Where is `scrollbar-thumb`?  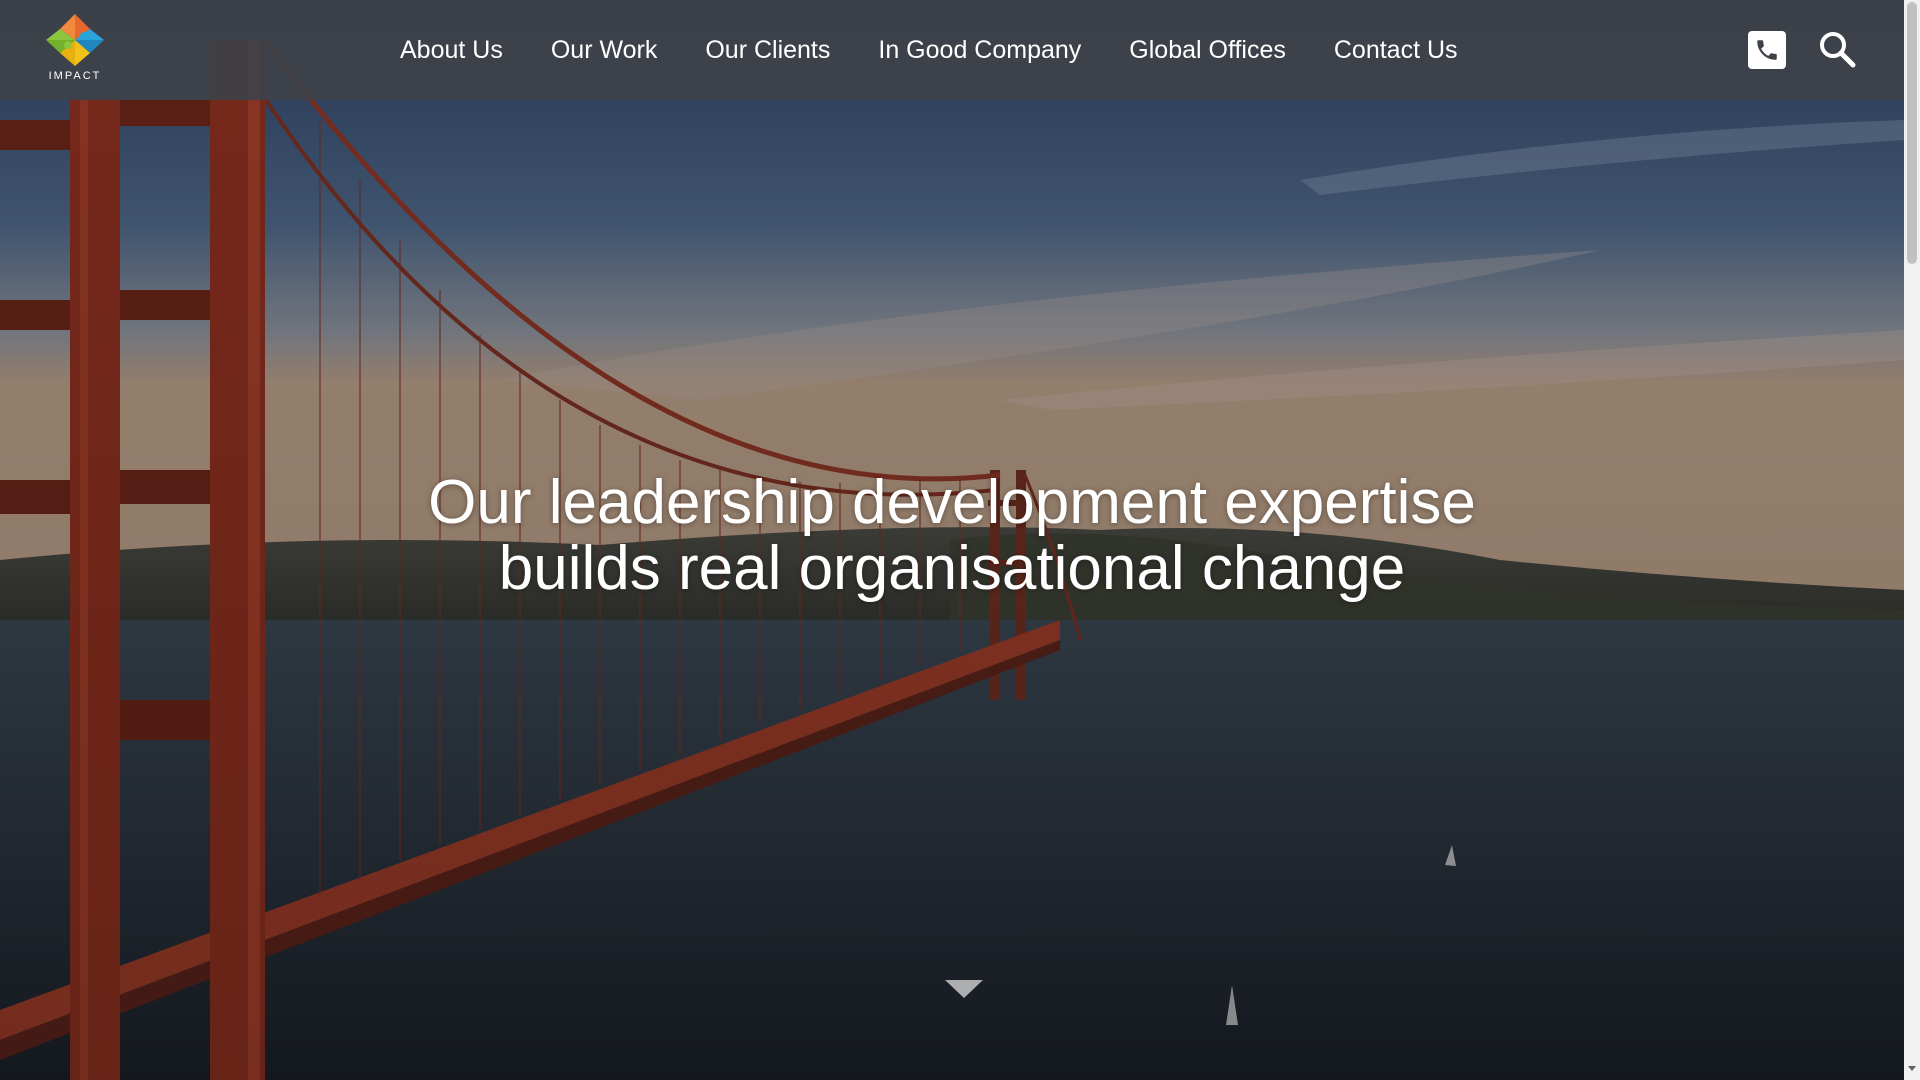
scrollbar-thumb is located at coordinates (1912, 133).